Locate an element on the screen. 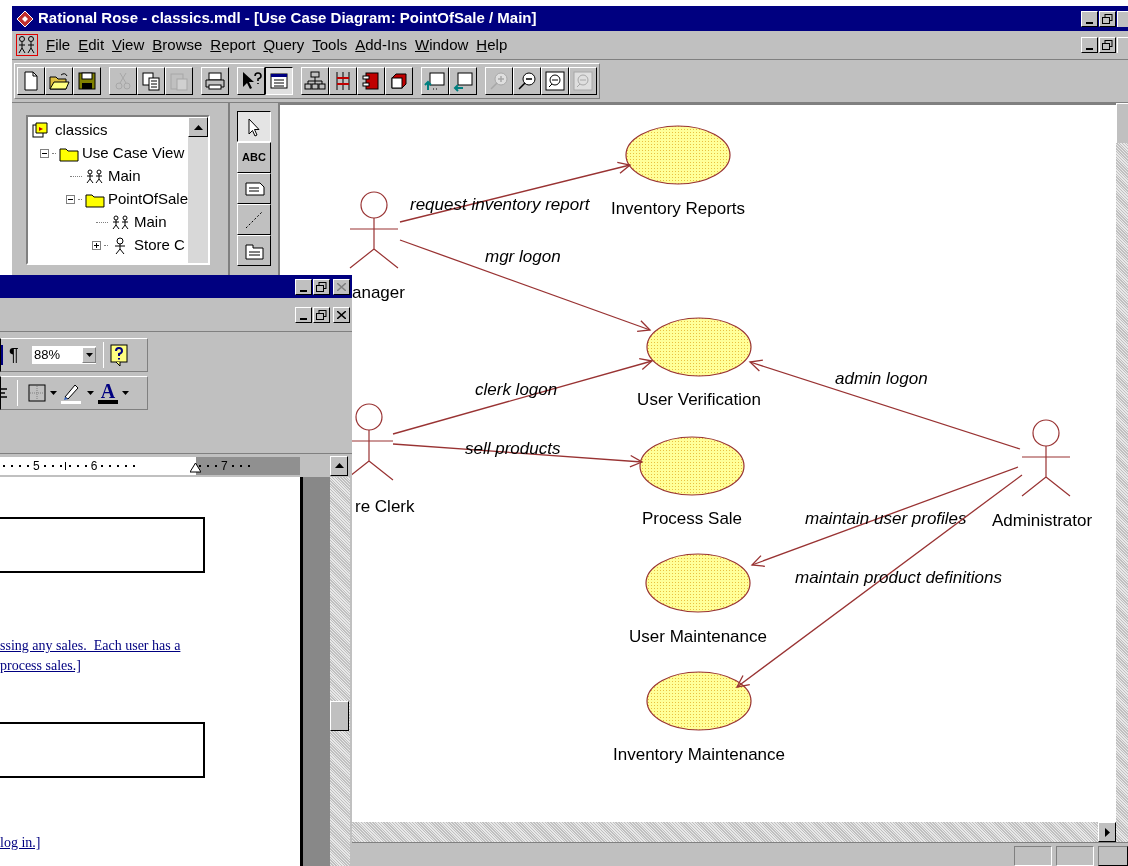 Image resolution: width=1128 pixels, height=866 pixels. menu-item: Window is located at coordinates (442, 45).